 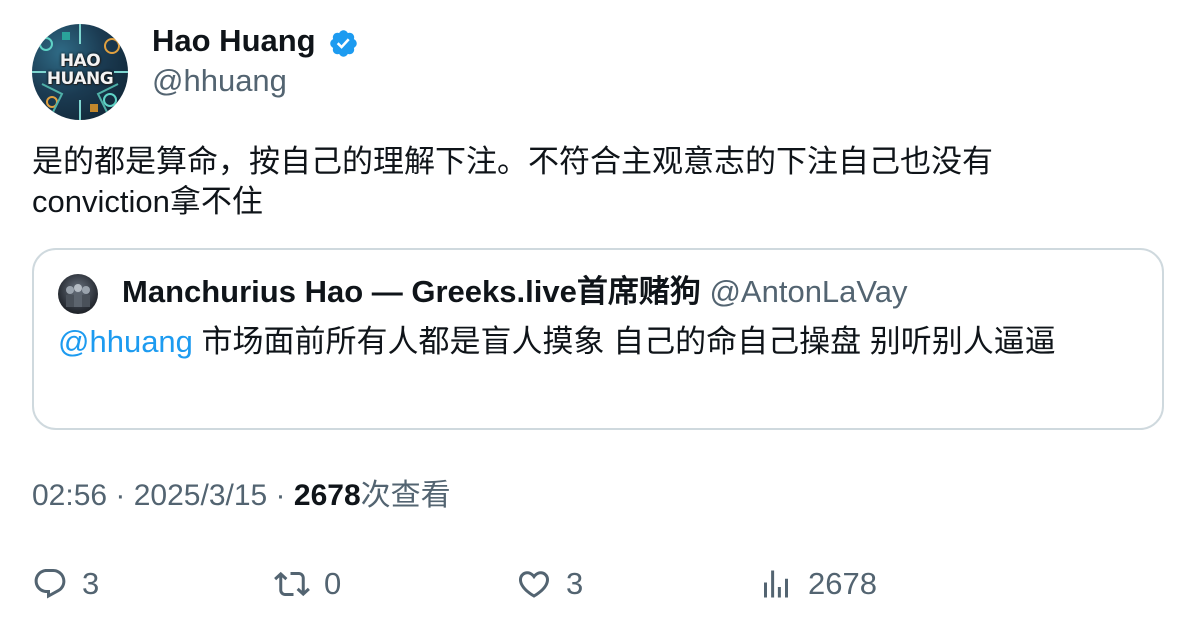 I want to click on quoted-mention-link: @hhuang, so click(x=125, y=341).